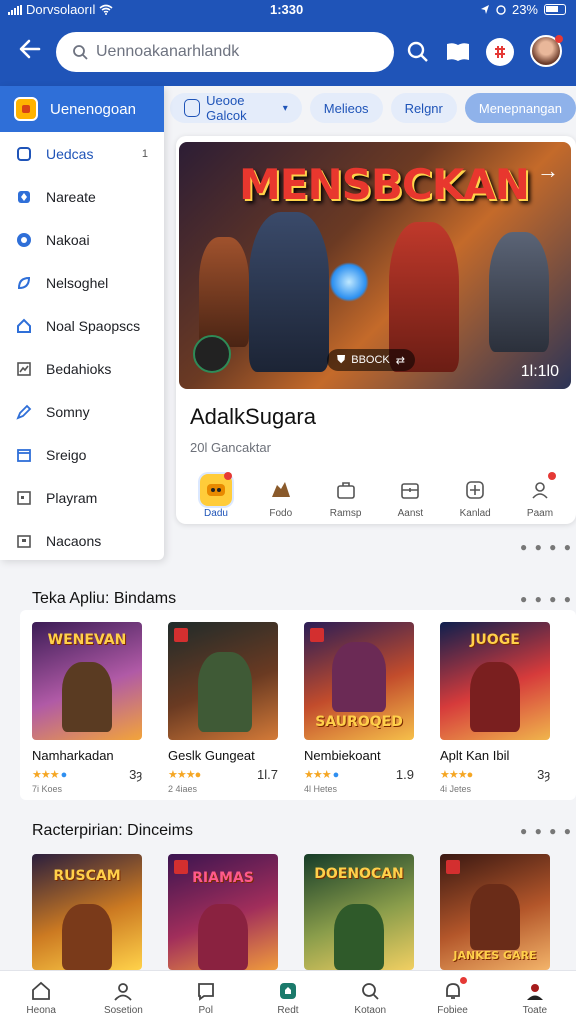  Describe the element at coordinates (24, 455) in the screenshot. I see `calendar-icon` at that location.